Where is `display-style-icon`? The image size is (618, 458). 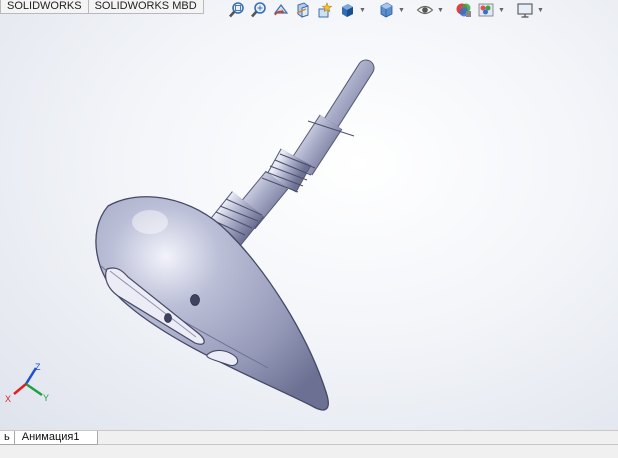
display-style-icon is located at coordinates (385, 10).